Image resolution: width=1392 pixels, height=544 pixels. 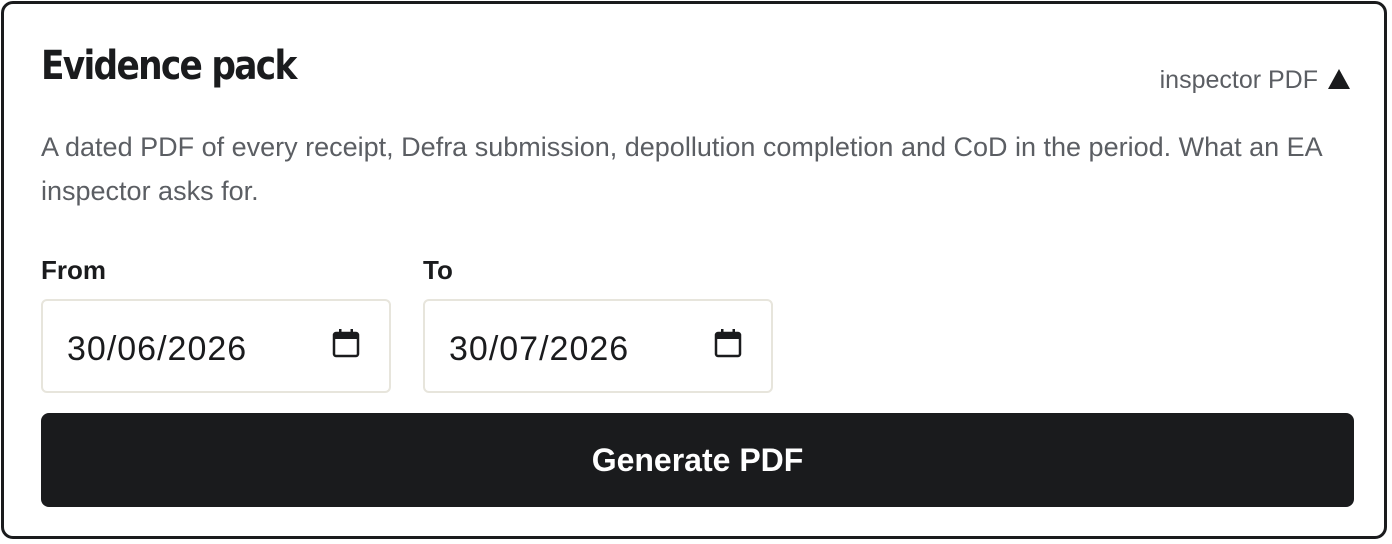 I want to click on to-date-value: 30/07/2026, so click(x=539, y=349).